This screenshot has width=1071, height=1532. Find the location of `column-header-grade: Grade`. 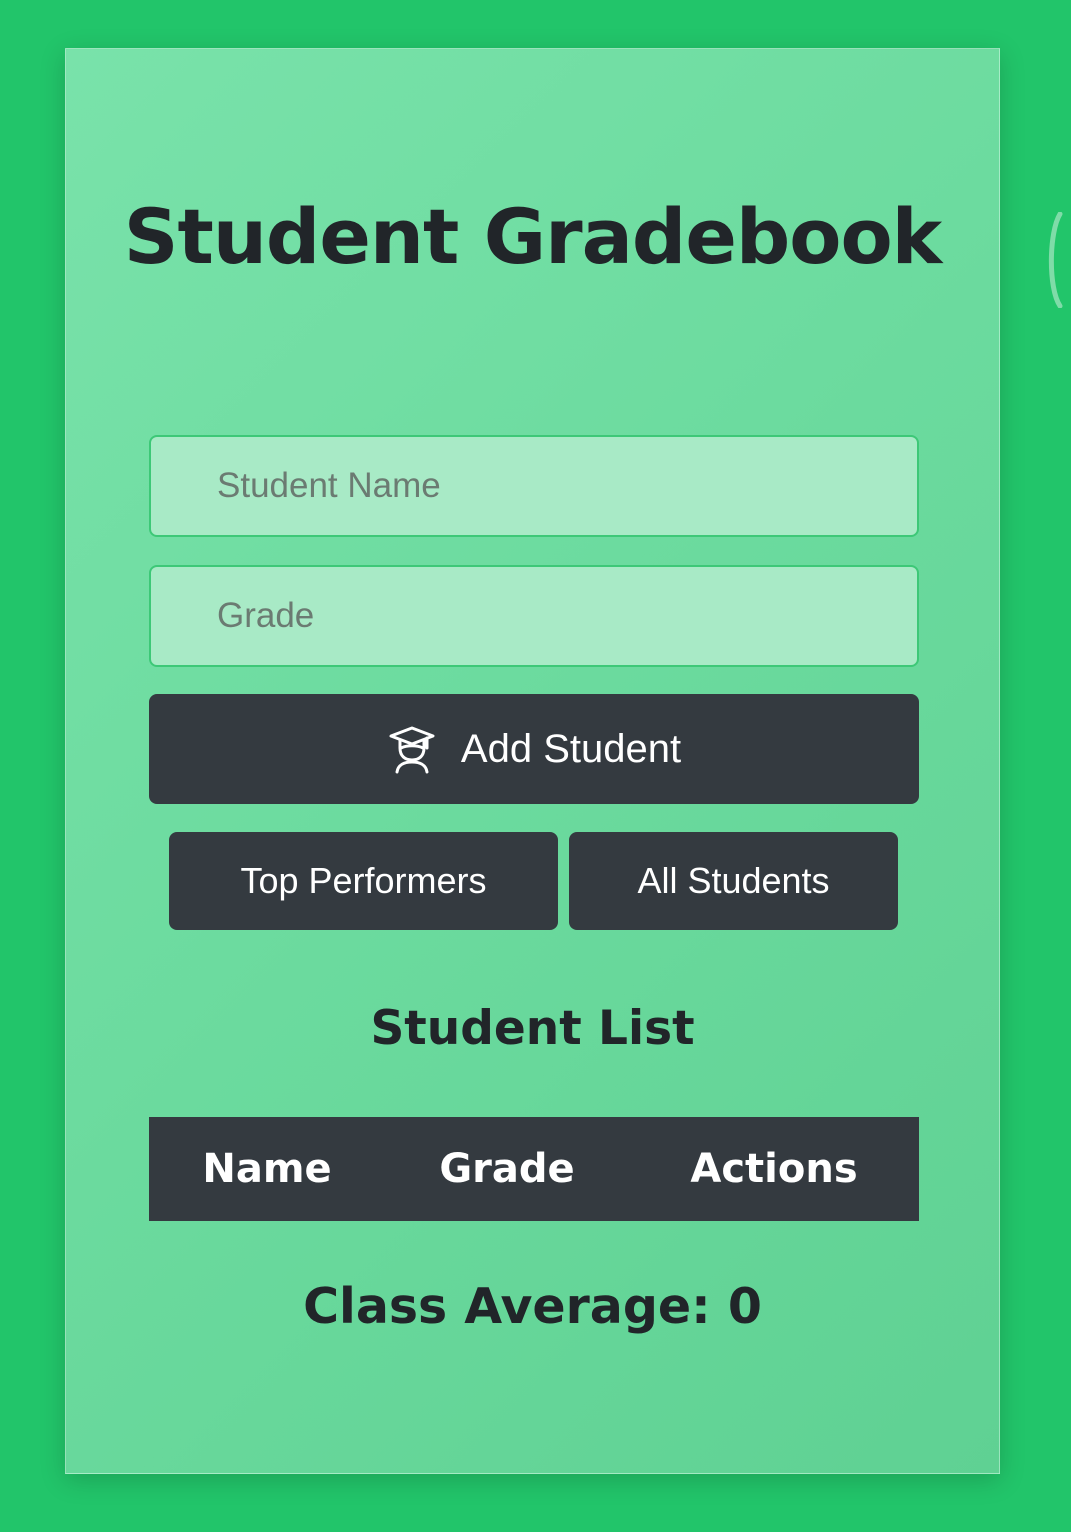

column-header-grade: Grade is located at coordinates (507, 1169).